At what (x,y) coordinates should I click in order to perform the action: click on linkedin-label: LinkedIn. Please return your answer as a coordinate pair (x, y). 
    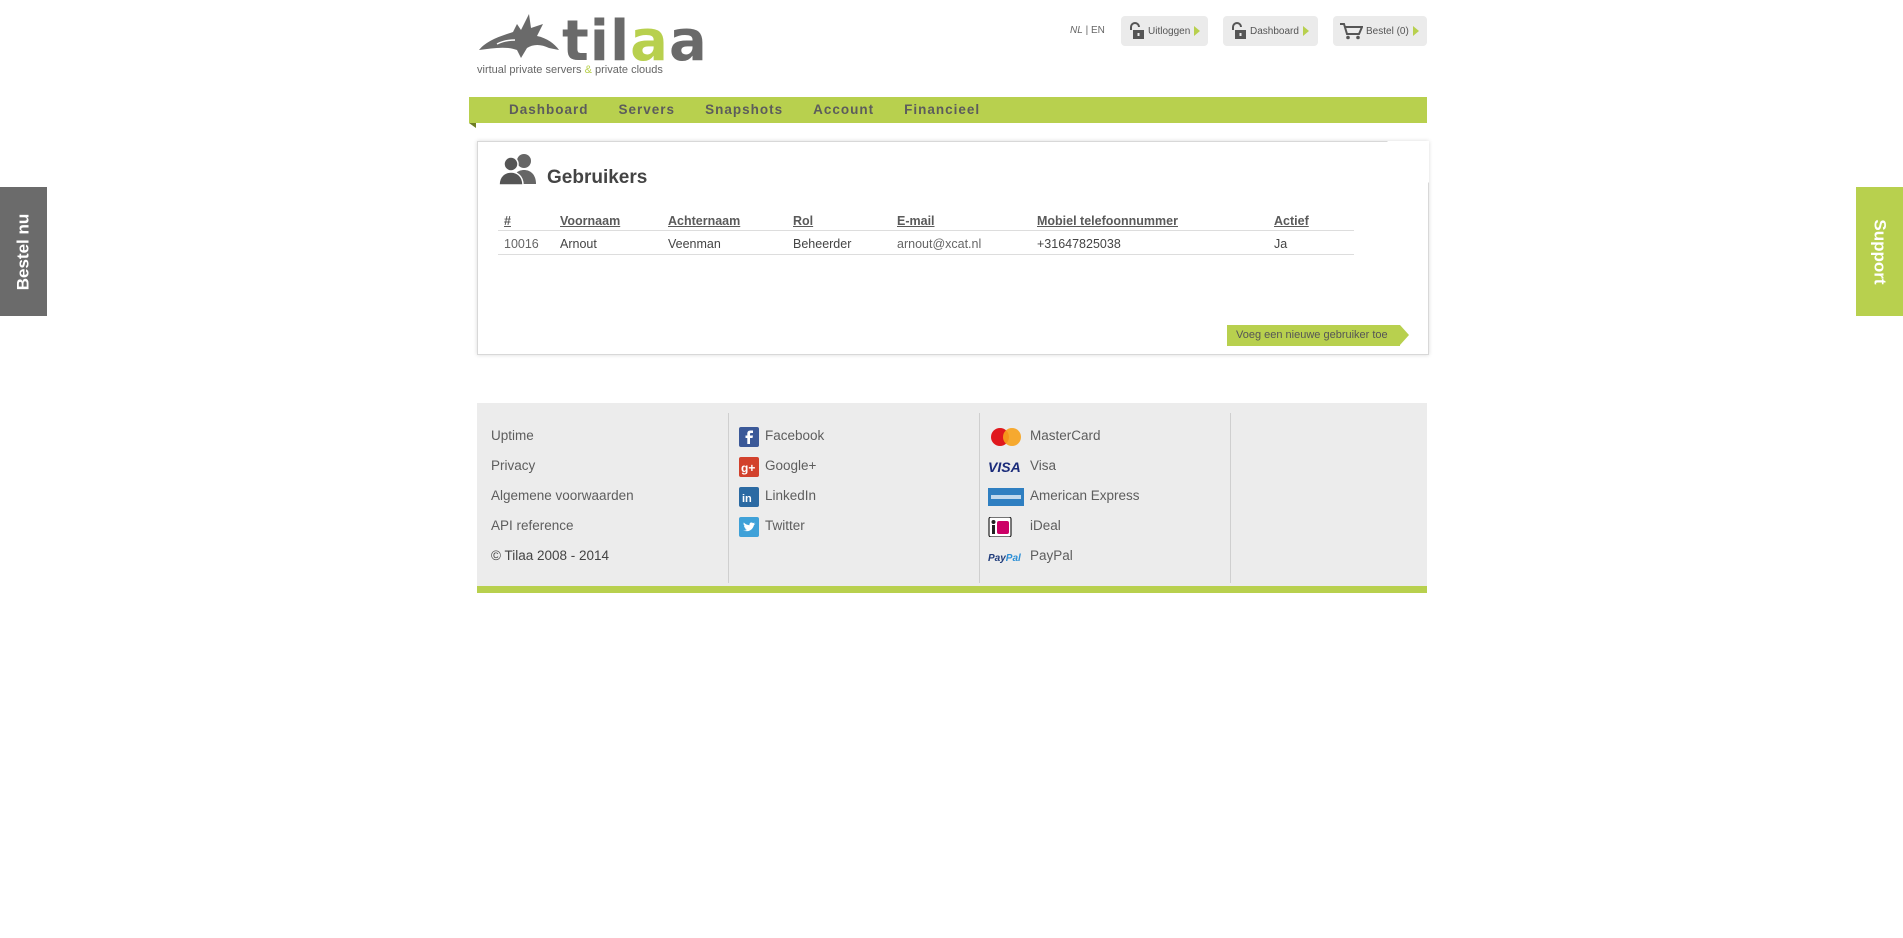
    Looking at the image, I should click on (791, 495).